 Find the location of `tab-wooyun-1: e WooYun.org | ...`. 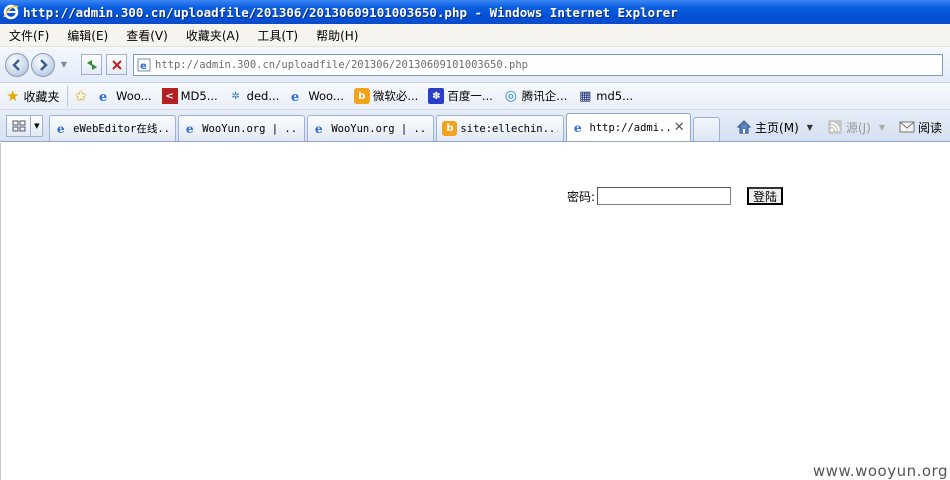

tab-wooyun-1: e WooYun.org | ... is located at coordinates (242, 128).